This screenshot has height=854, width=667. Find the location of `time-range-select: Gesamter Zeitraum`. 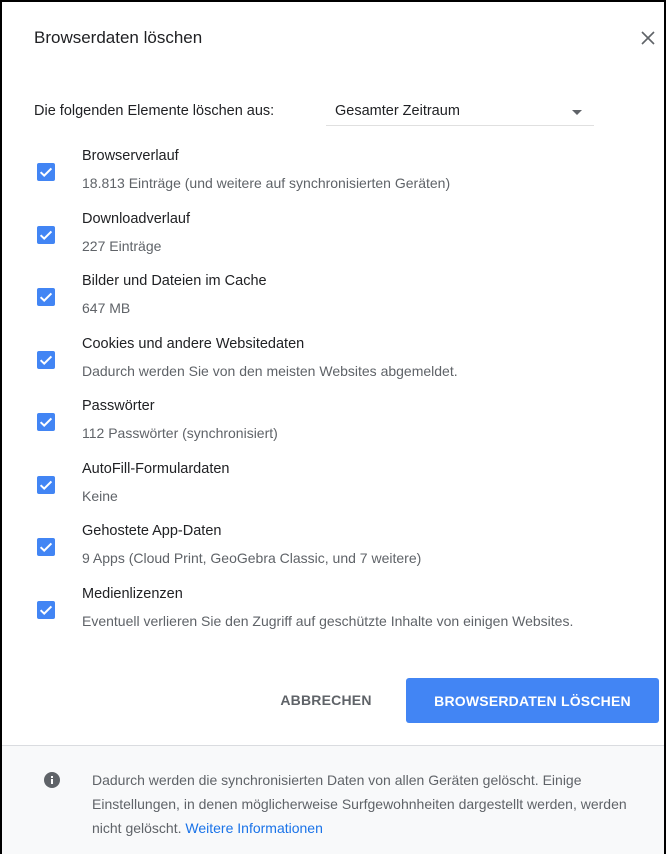

time-range-select: Gesamter Zeitraum is located at coordinates (460, 110).